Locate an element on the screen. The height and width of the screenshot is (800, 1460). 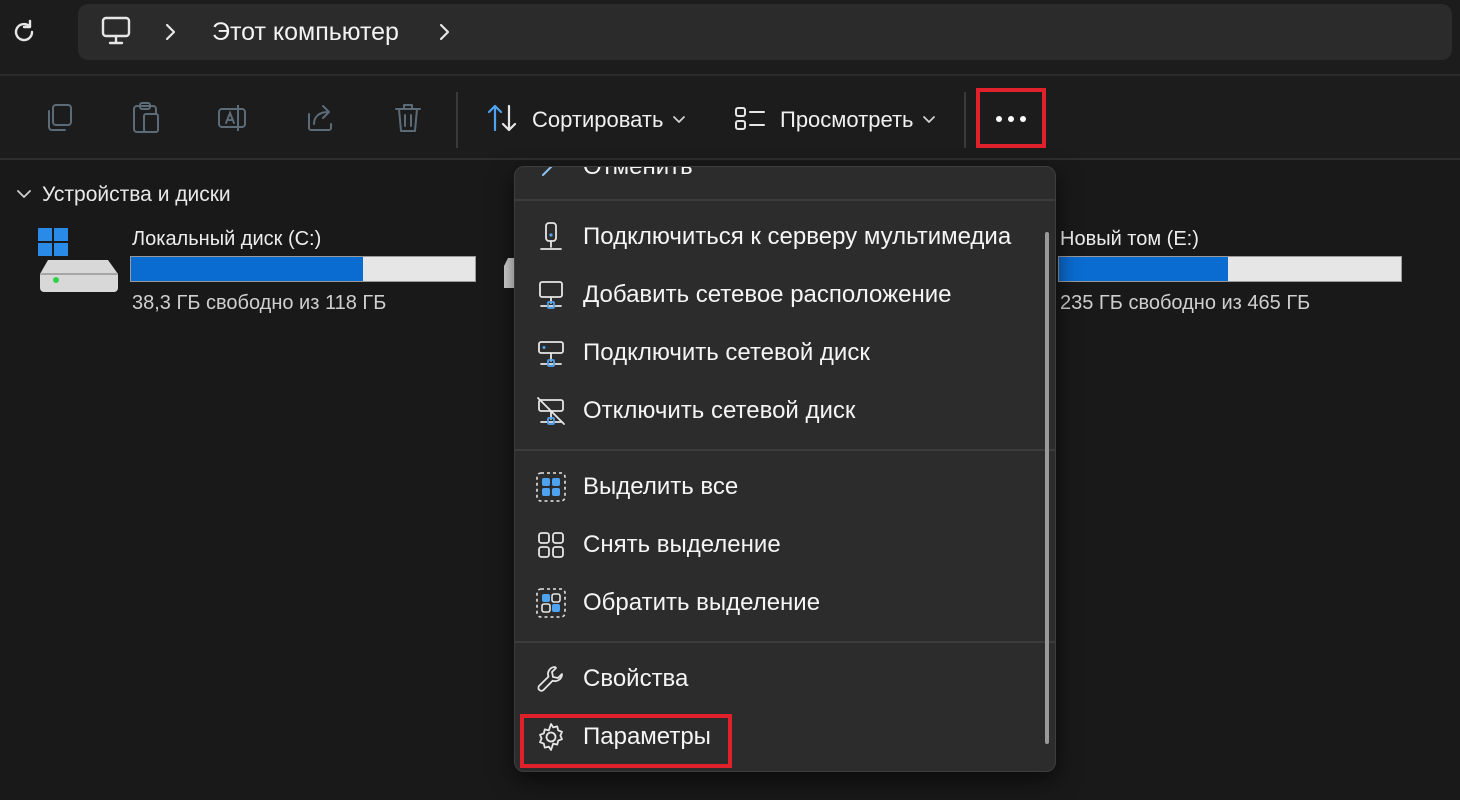
view-icon is located at coordinates (750, 118).